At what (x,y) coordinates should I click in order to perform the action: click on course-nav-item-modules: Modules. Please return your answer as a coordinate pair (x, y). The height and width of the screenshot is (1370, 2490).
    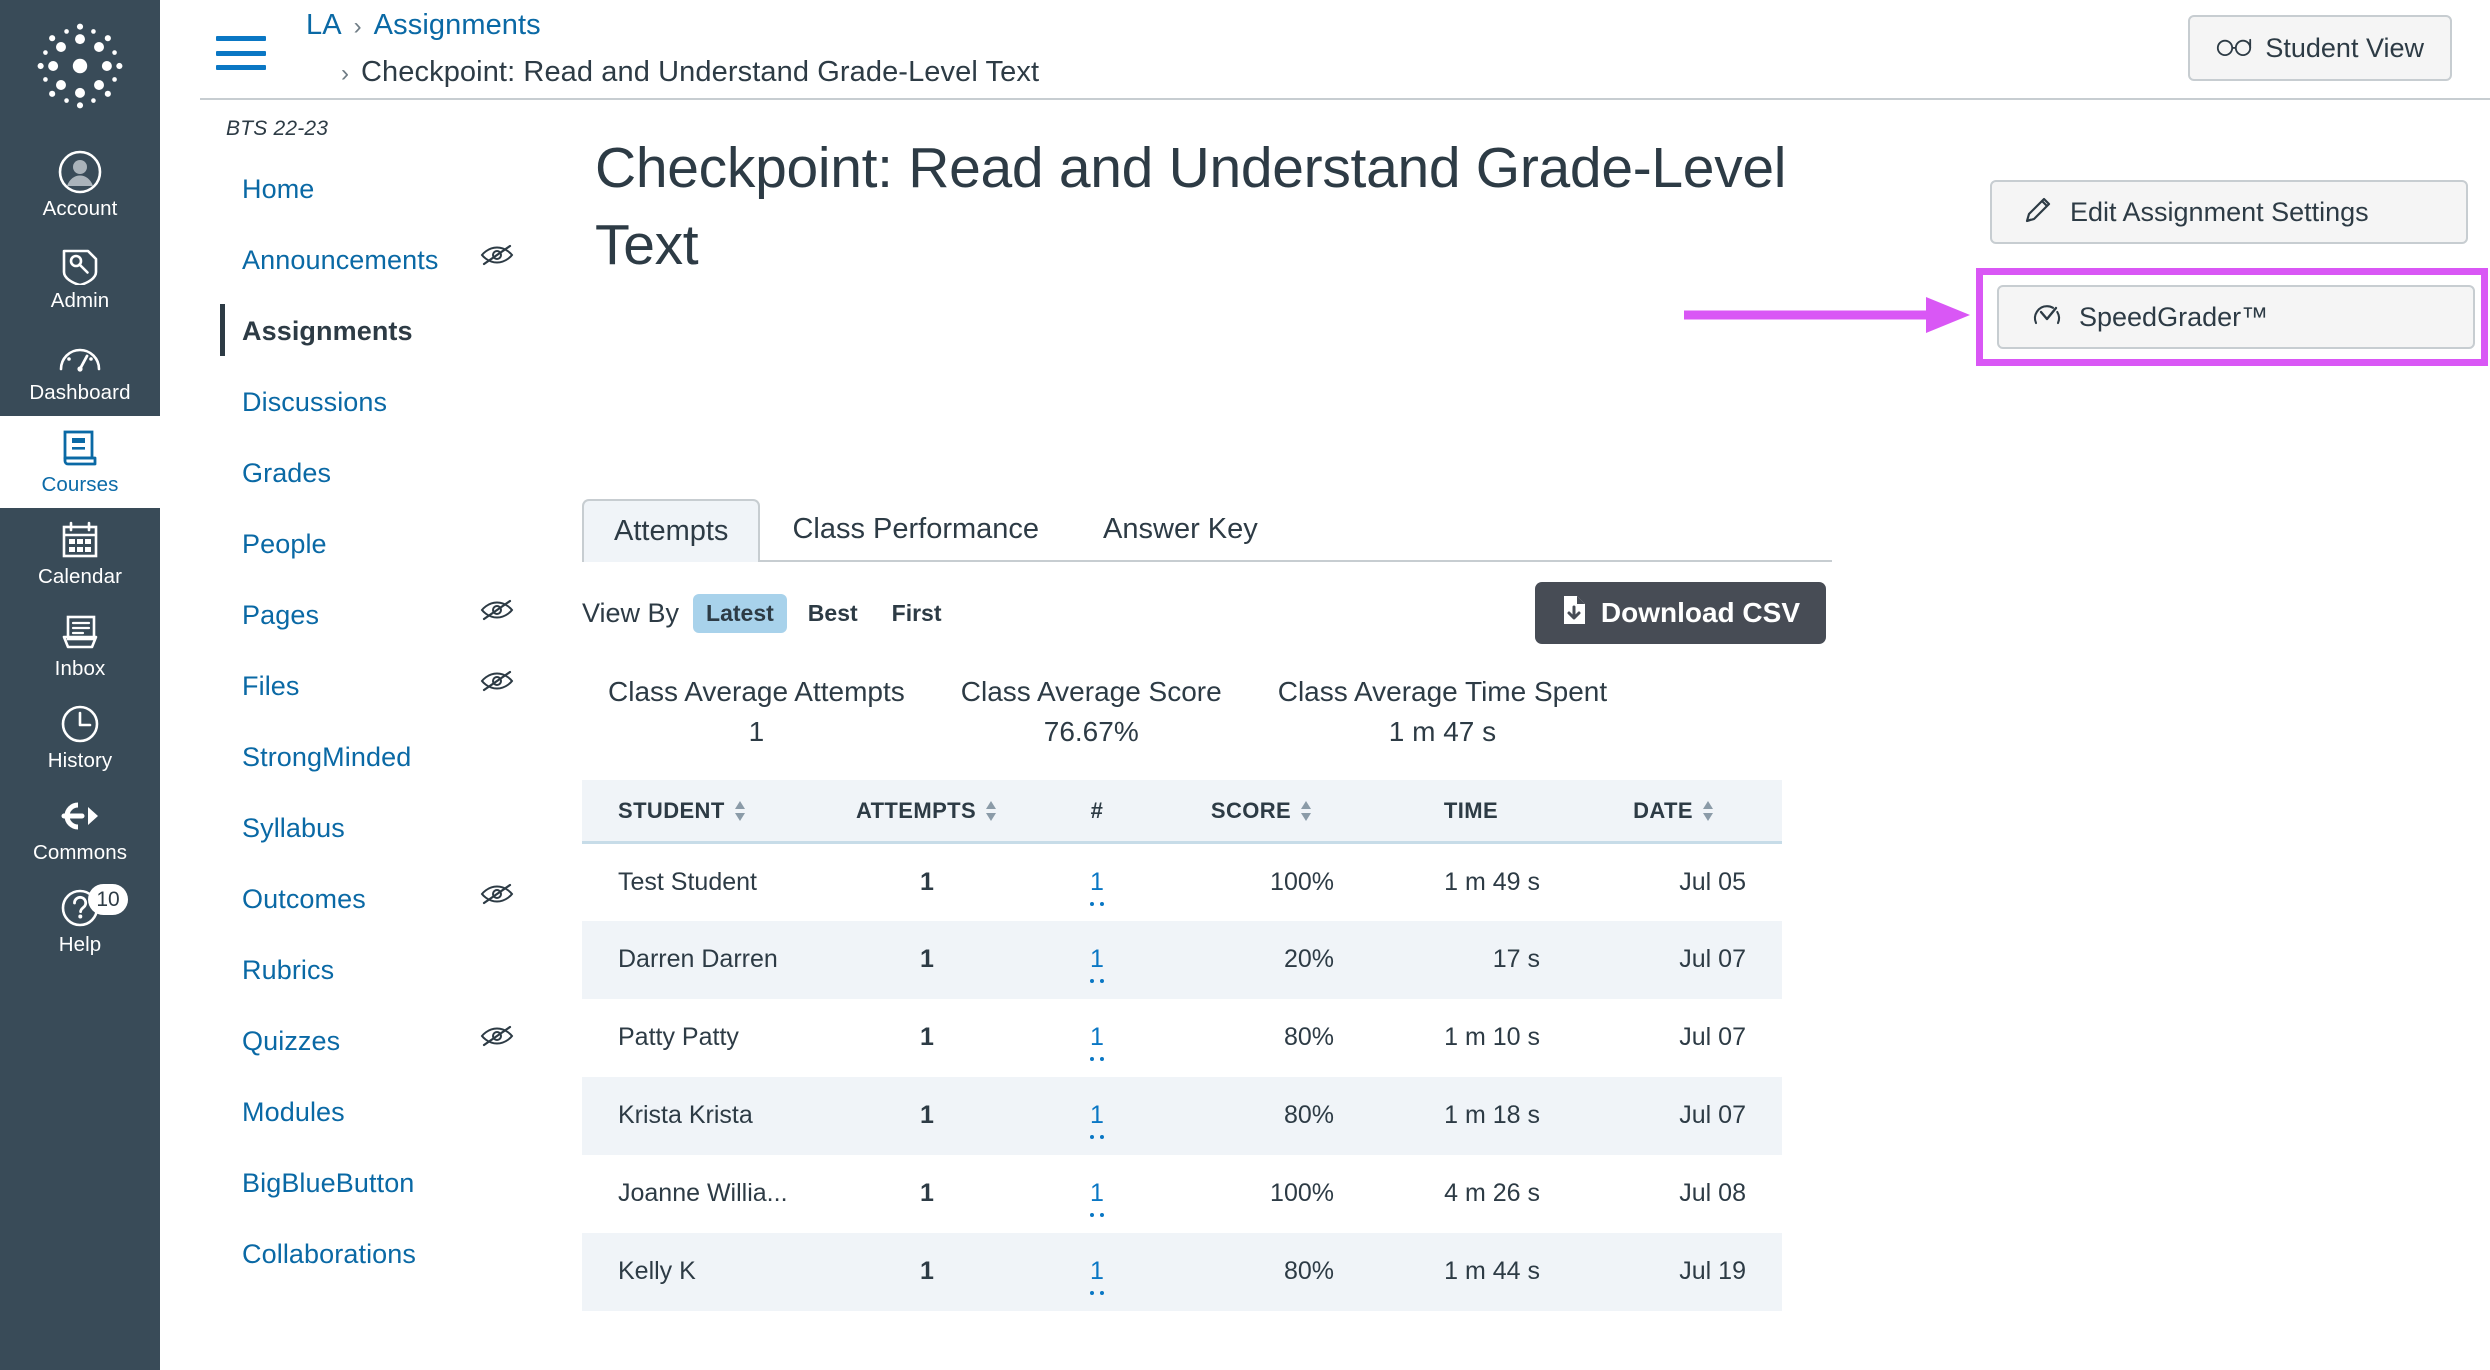
    Looking at the image, I should click on (400, 1112).